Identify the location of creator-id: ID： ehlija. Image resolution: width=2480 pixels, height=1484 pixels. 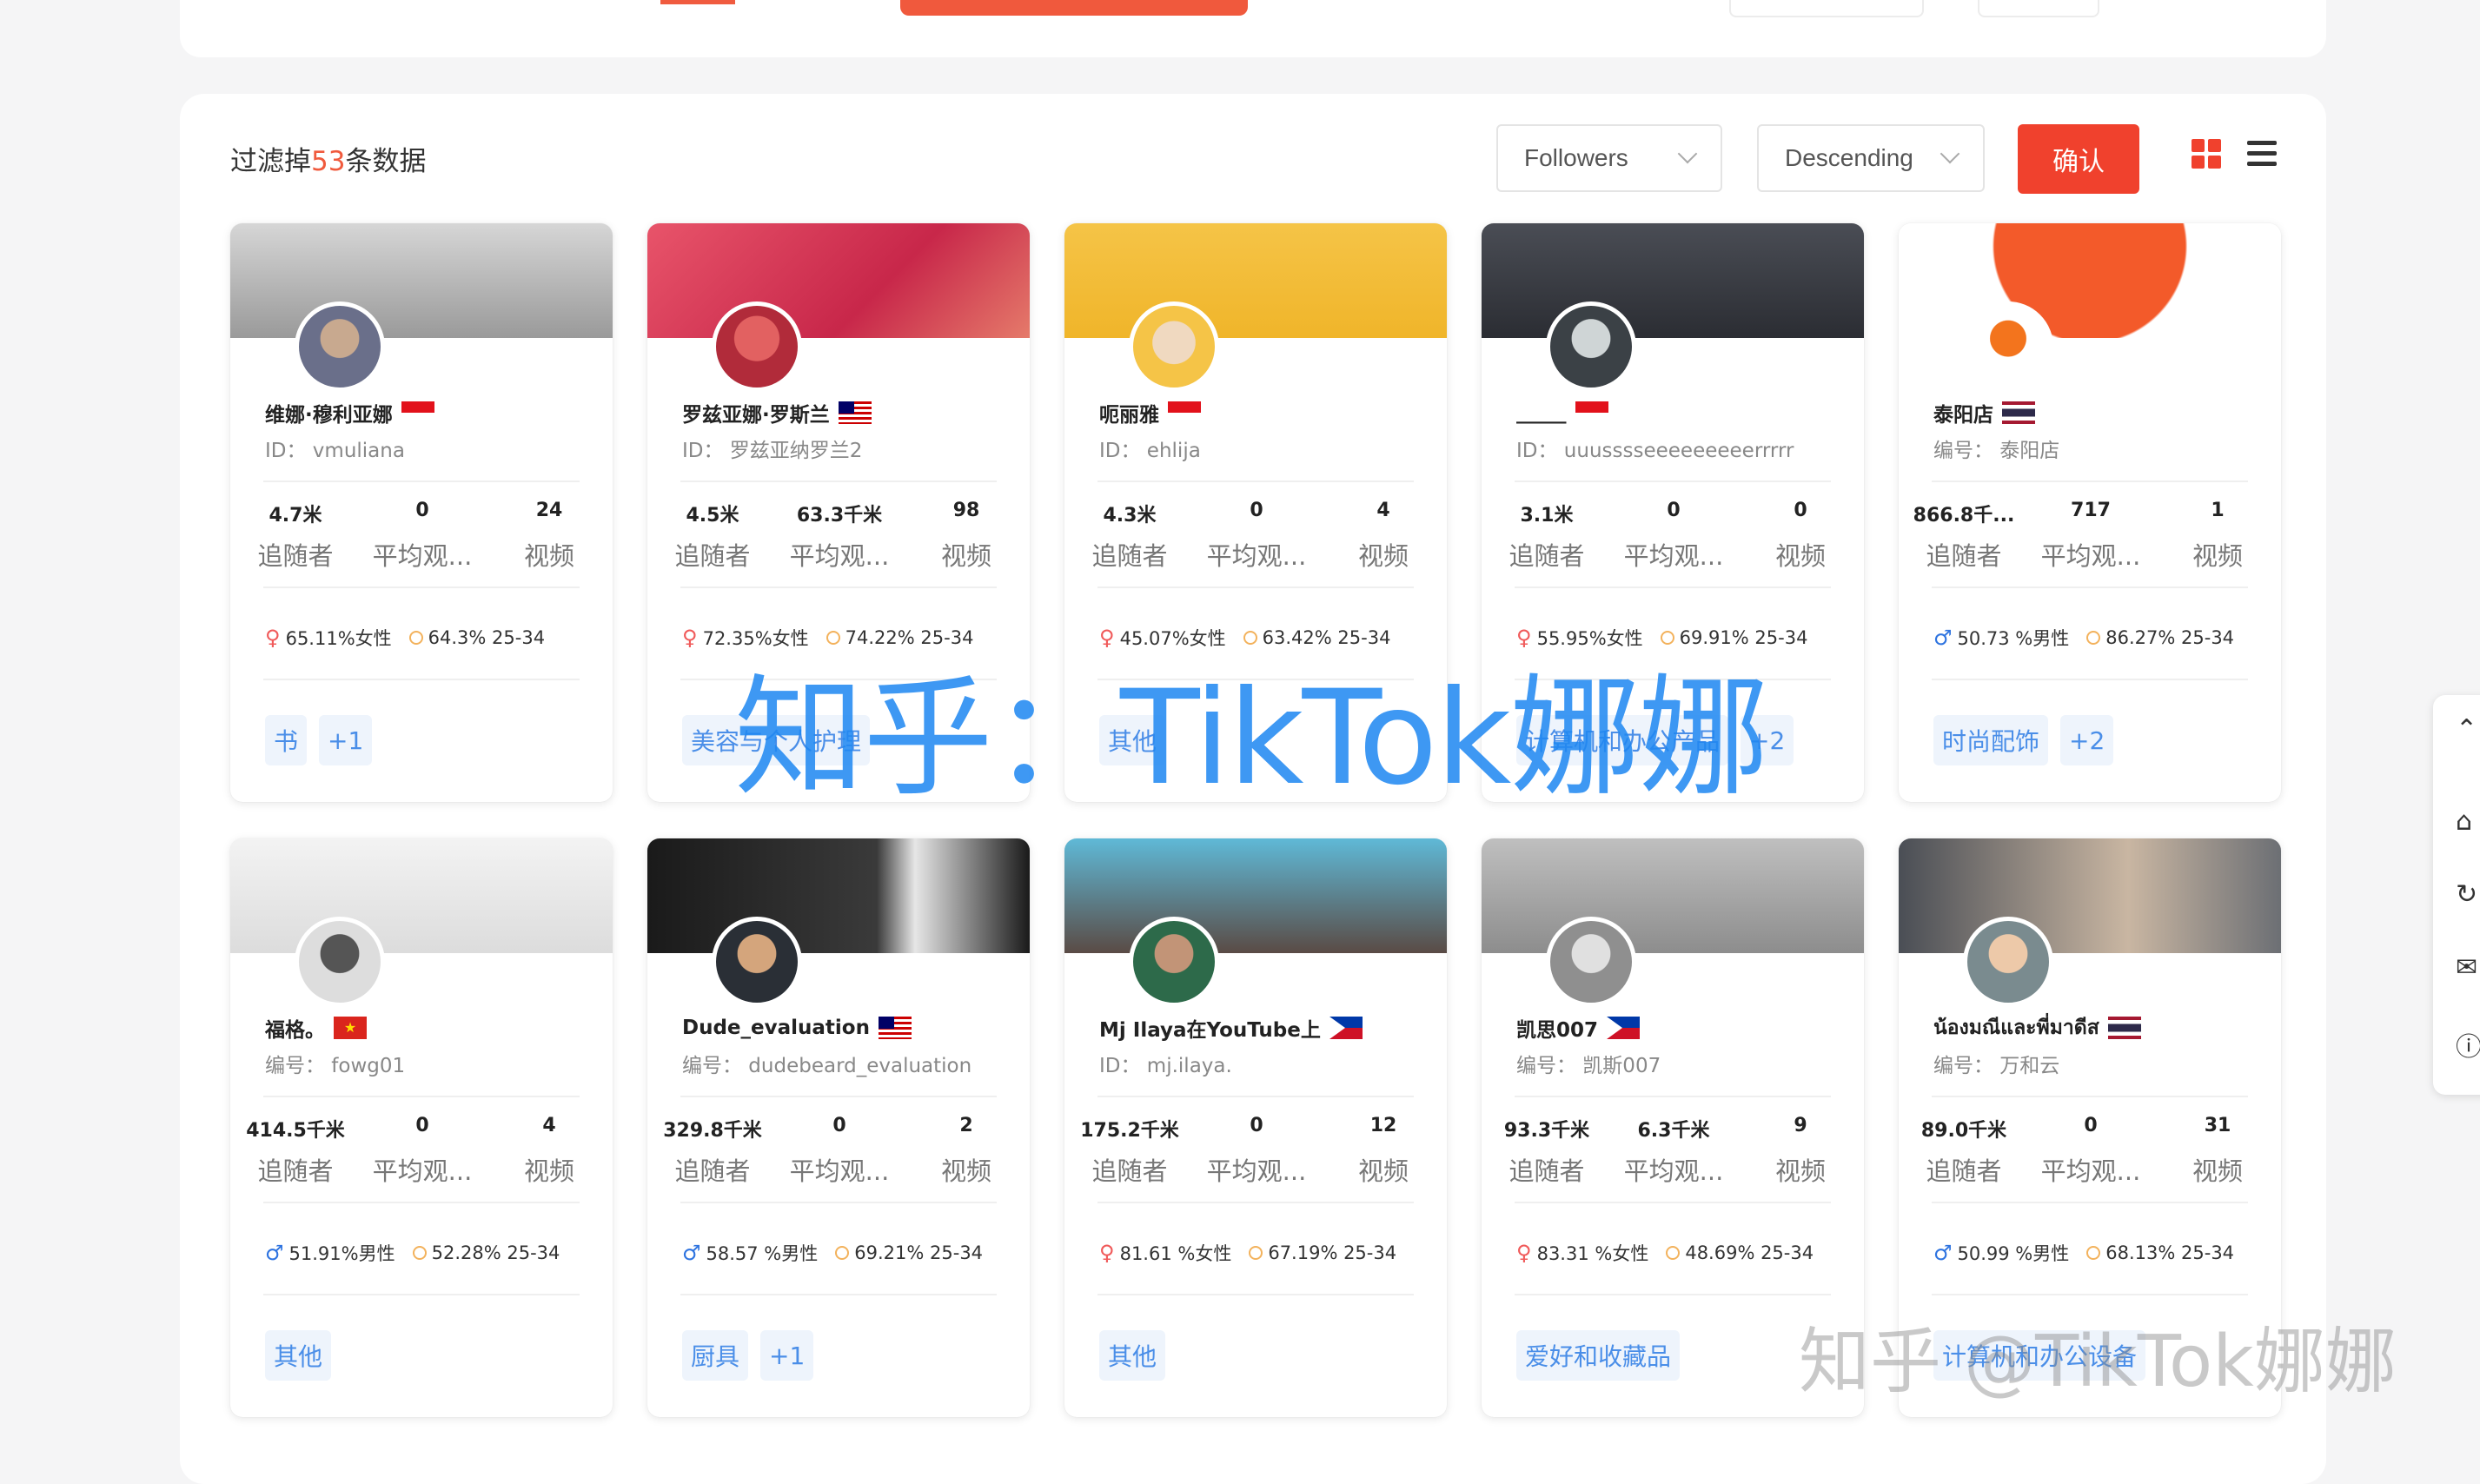
(1150, 451).